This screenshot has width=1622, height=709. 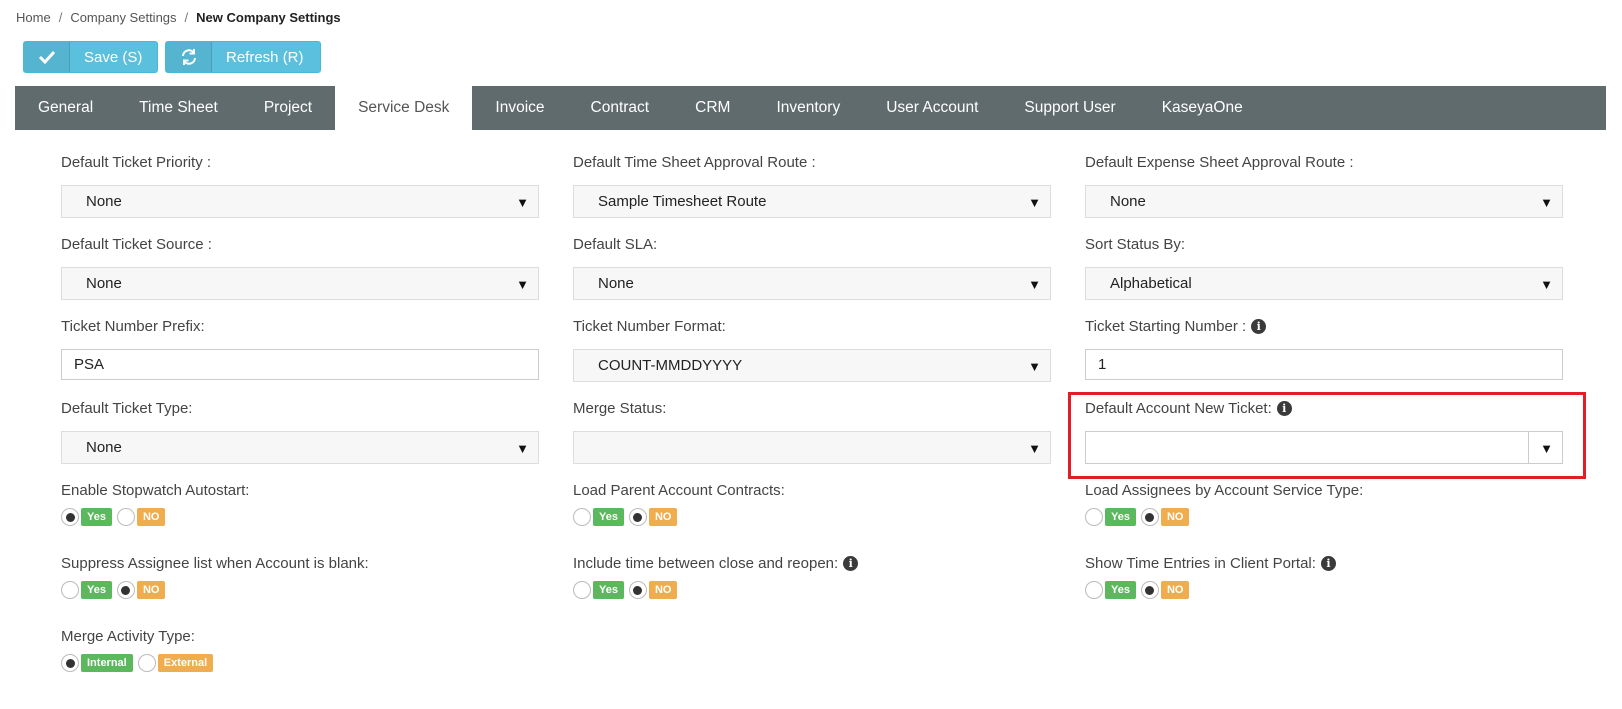 What do you see at coordinates (288, 108) in the screenshot?
I see `tab-project: Project` at bounding box center [288, 108].